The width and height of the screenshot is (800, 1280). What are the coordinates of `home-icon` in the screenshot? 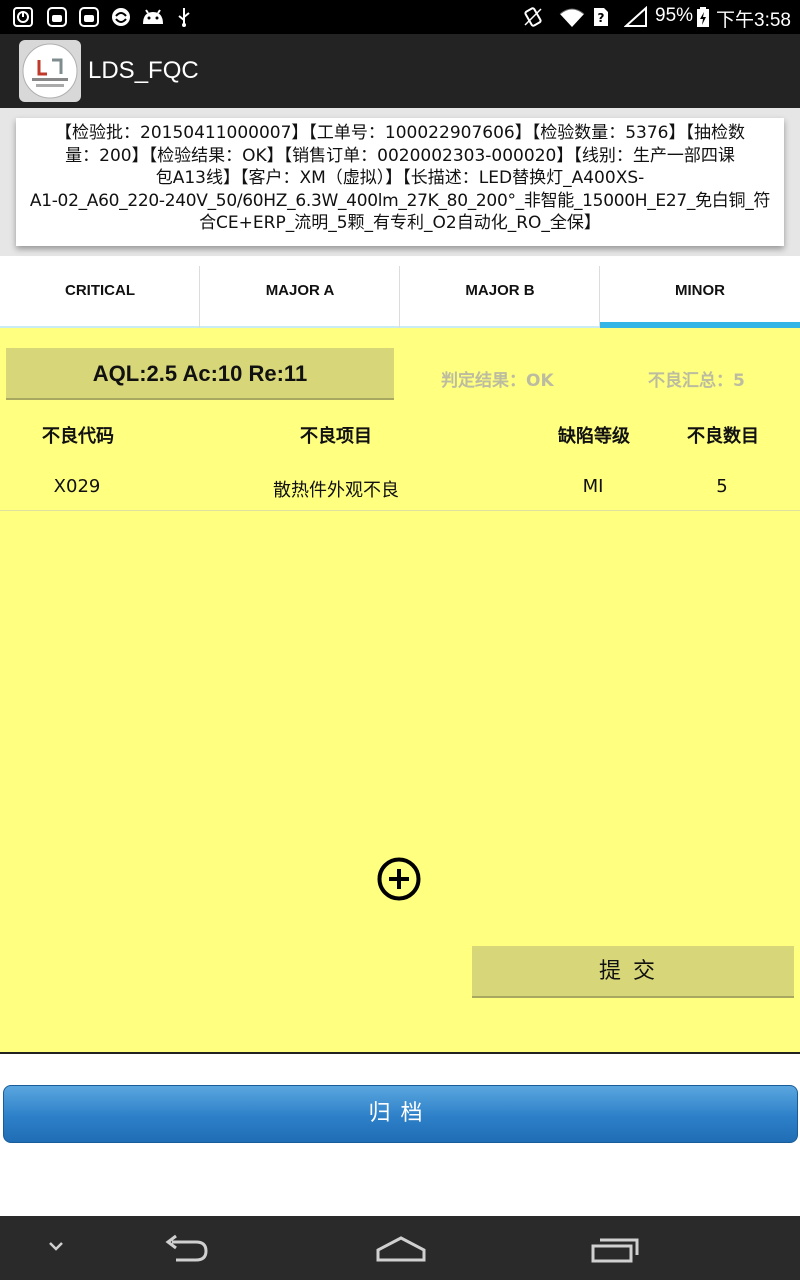 It's located at (401, 1249).